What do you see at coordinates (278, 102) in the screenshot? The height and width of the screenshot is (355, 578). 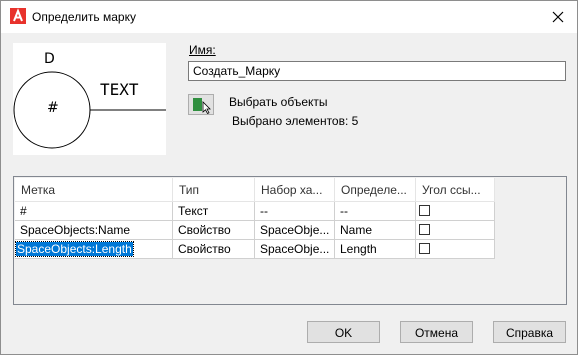 I see `select-objects-label: Выбрать объекты` at bounding box center [278, 102].